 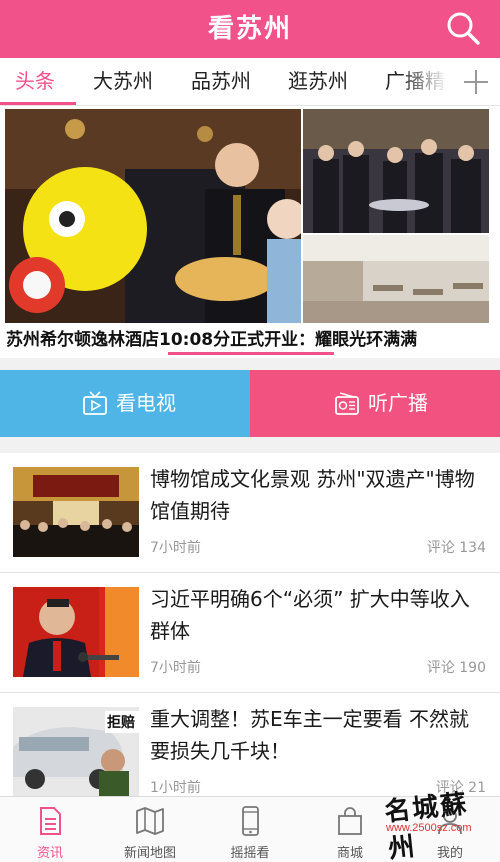 I want to click on nav-news-map: 新闻地图, so click(x=150, y=829).